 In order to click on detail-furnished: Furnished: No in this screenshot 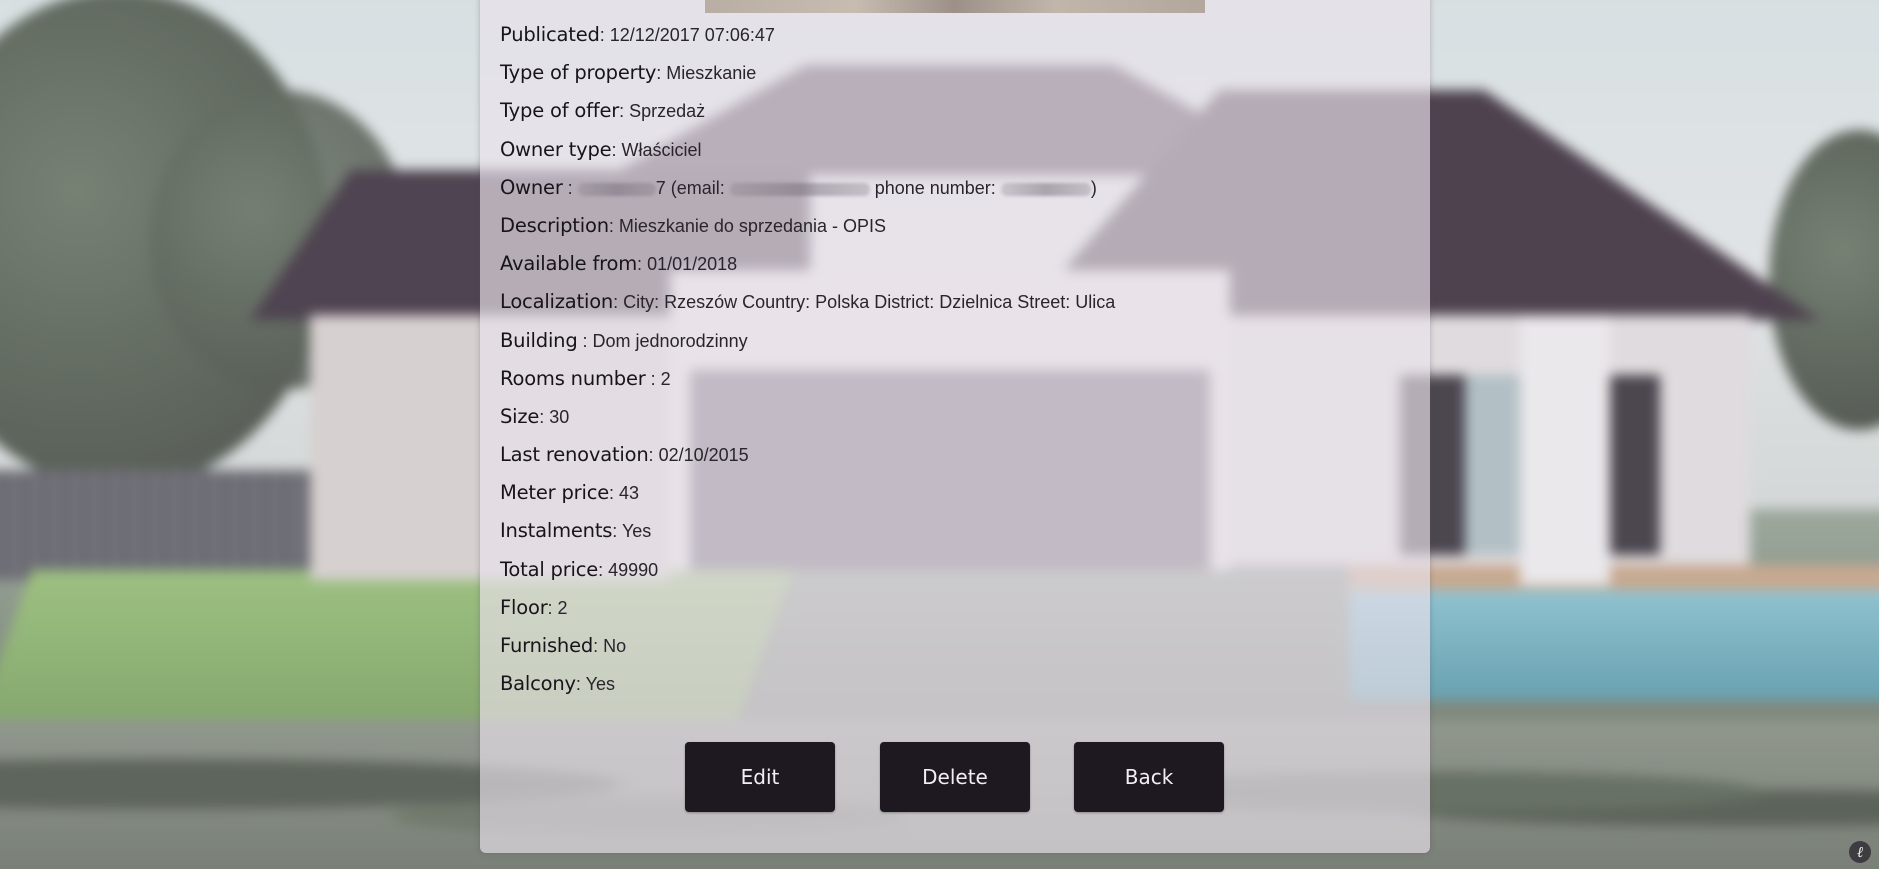, I will do `click(950, 653)`.